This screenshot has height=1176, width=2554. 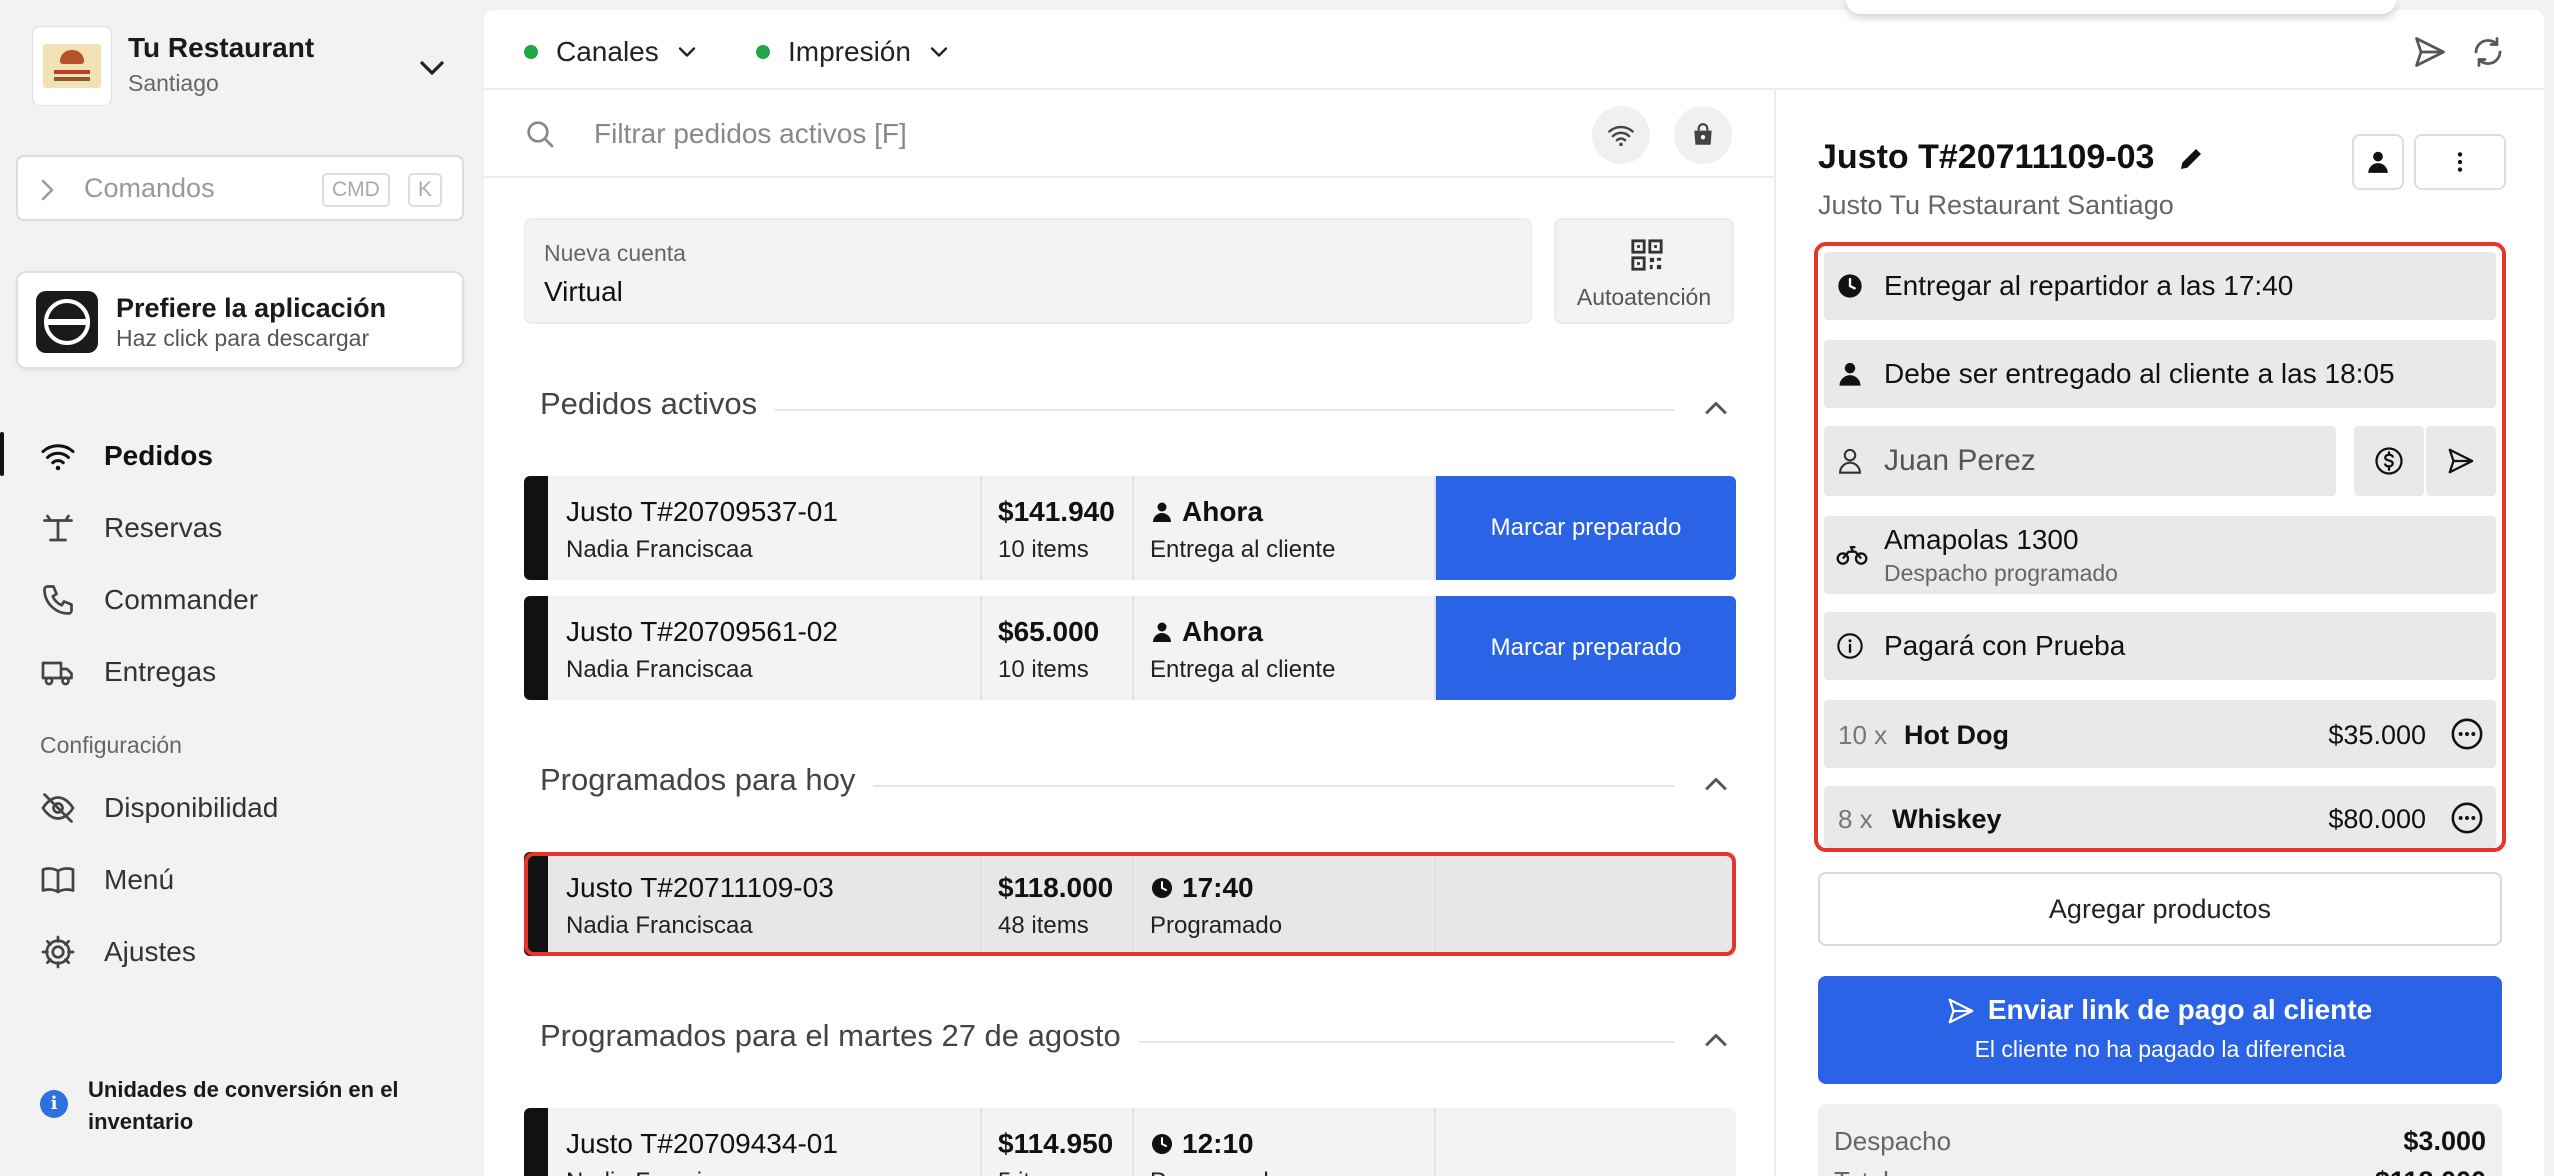 What do you see at coordinates (67, 322) in the screenshot?
I see `app-logo-icon` at bounding box center [67, 322].